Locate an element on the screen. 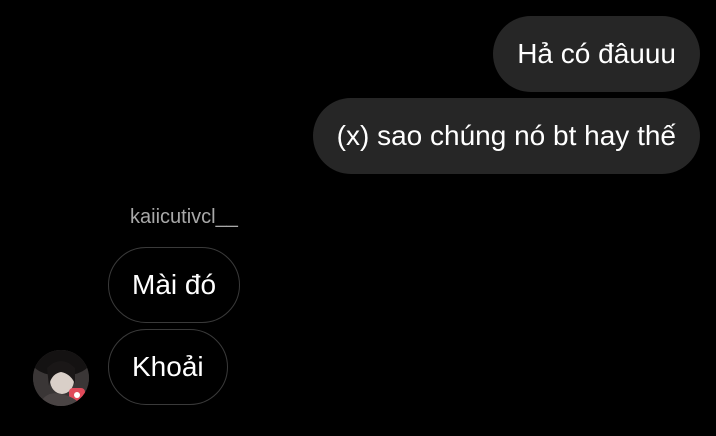  profile-photo-icon is located at coordinates (61, 378).